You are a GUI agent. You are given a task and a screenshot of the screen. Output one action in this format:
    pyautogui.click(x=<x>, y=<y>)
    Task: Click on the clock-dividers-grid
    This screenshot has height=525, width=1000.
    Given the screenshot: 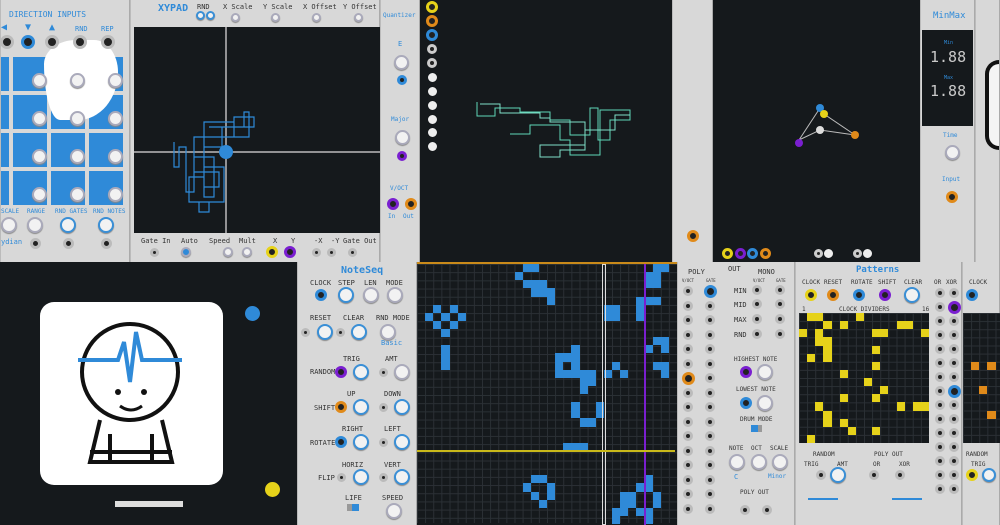 What is the action you would take?
    pyautogui.click(x=864, y=378)
    